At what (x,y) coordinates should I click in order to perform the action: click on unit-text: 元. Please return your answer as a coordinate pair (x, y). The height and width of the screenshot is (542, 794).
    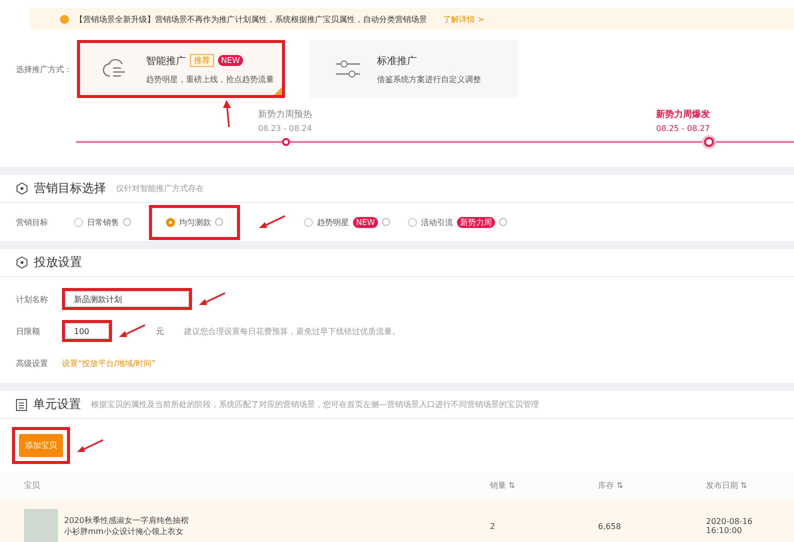
    Looking at the image, I should click on (160, 331).